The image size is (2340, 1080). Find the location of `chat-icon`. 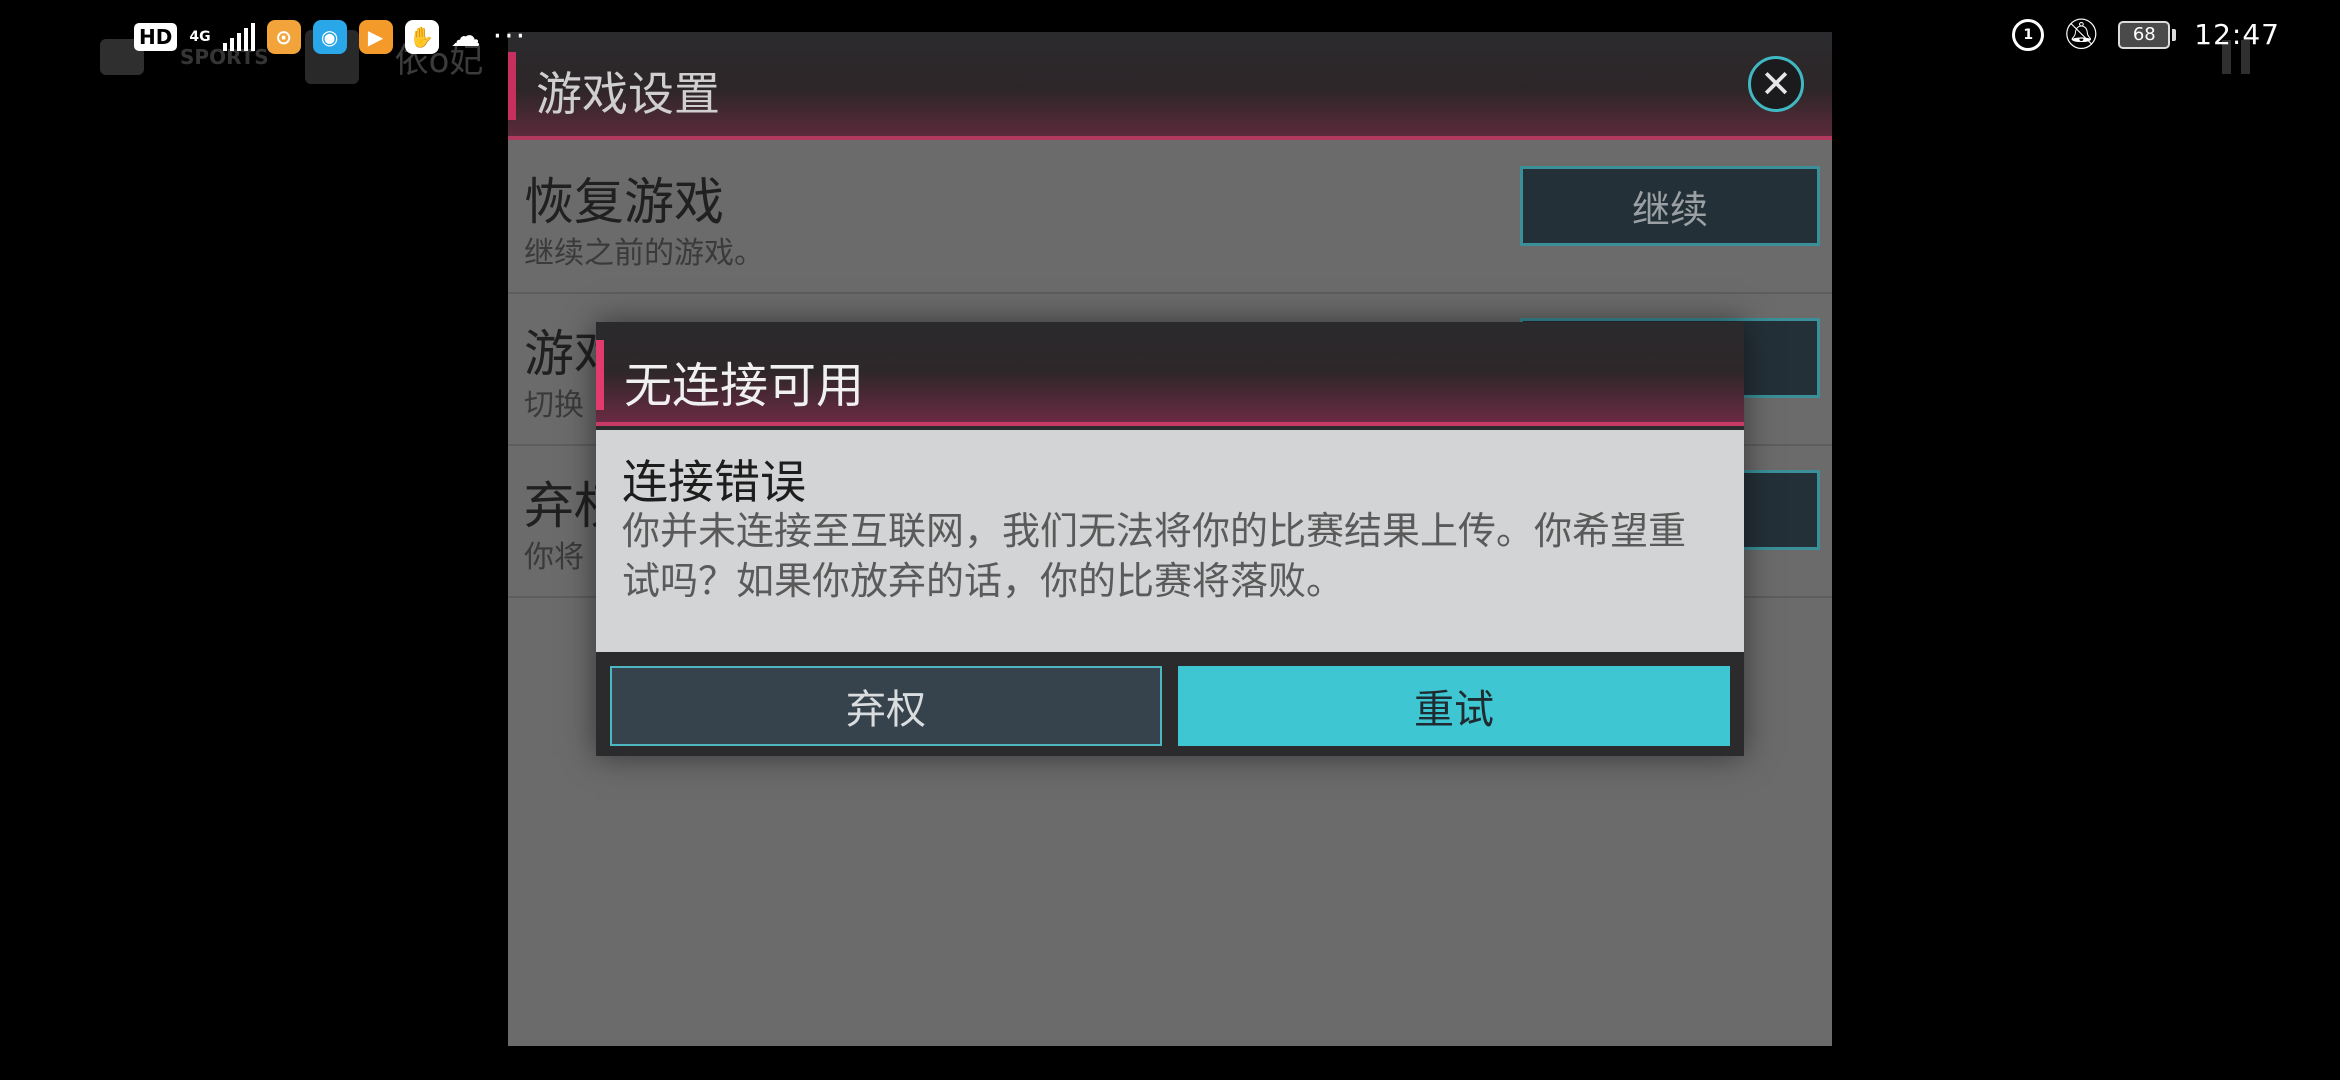

chat-icon is located at coordinates (122, 57).